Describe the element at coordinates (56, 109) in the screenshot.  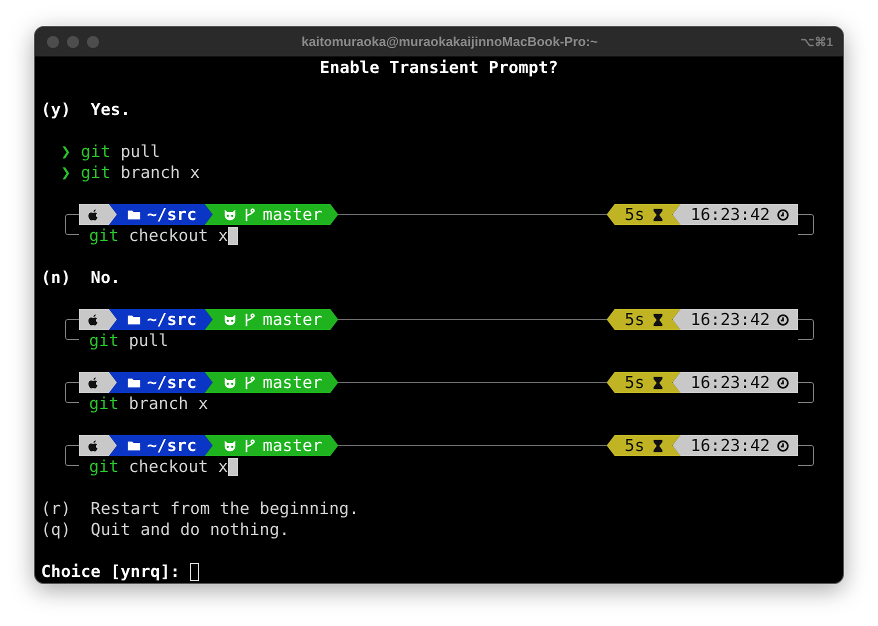
I see `option-key: (y)` at that location.